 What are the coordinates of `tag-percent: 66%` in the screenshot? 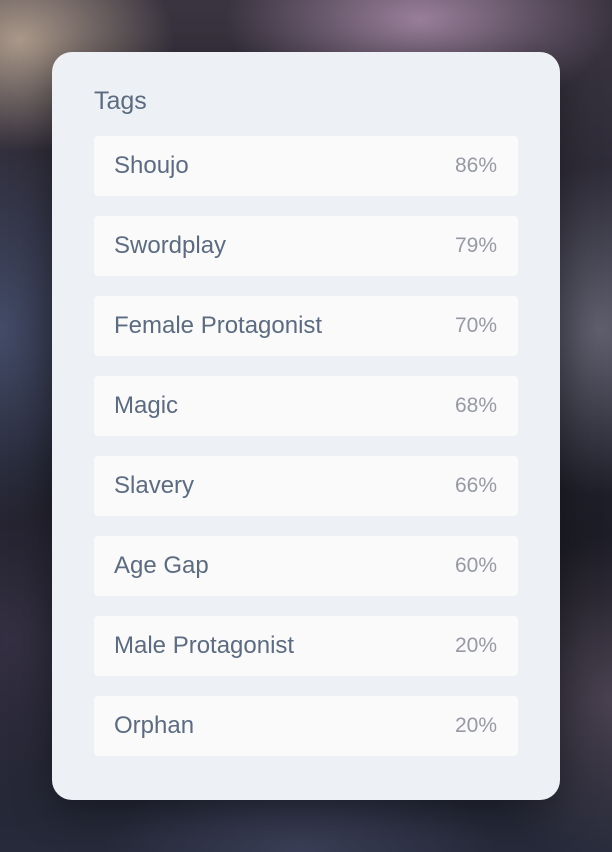 It's located at (475, 485).